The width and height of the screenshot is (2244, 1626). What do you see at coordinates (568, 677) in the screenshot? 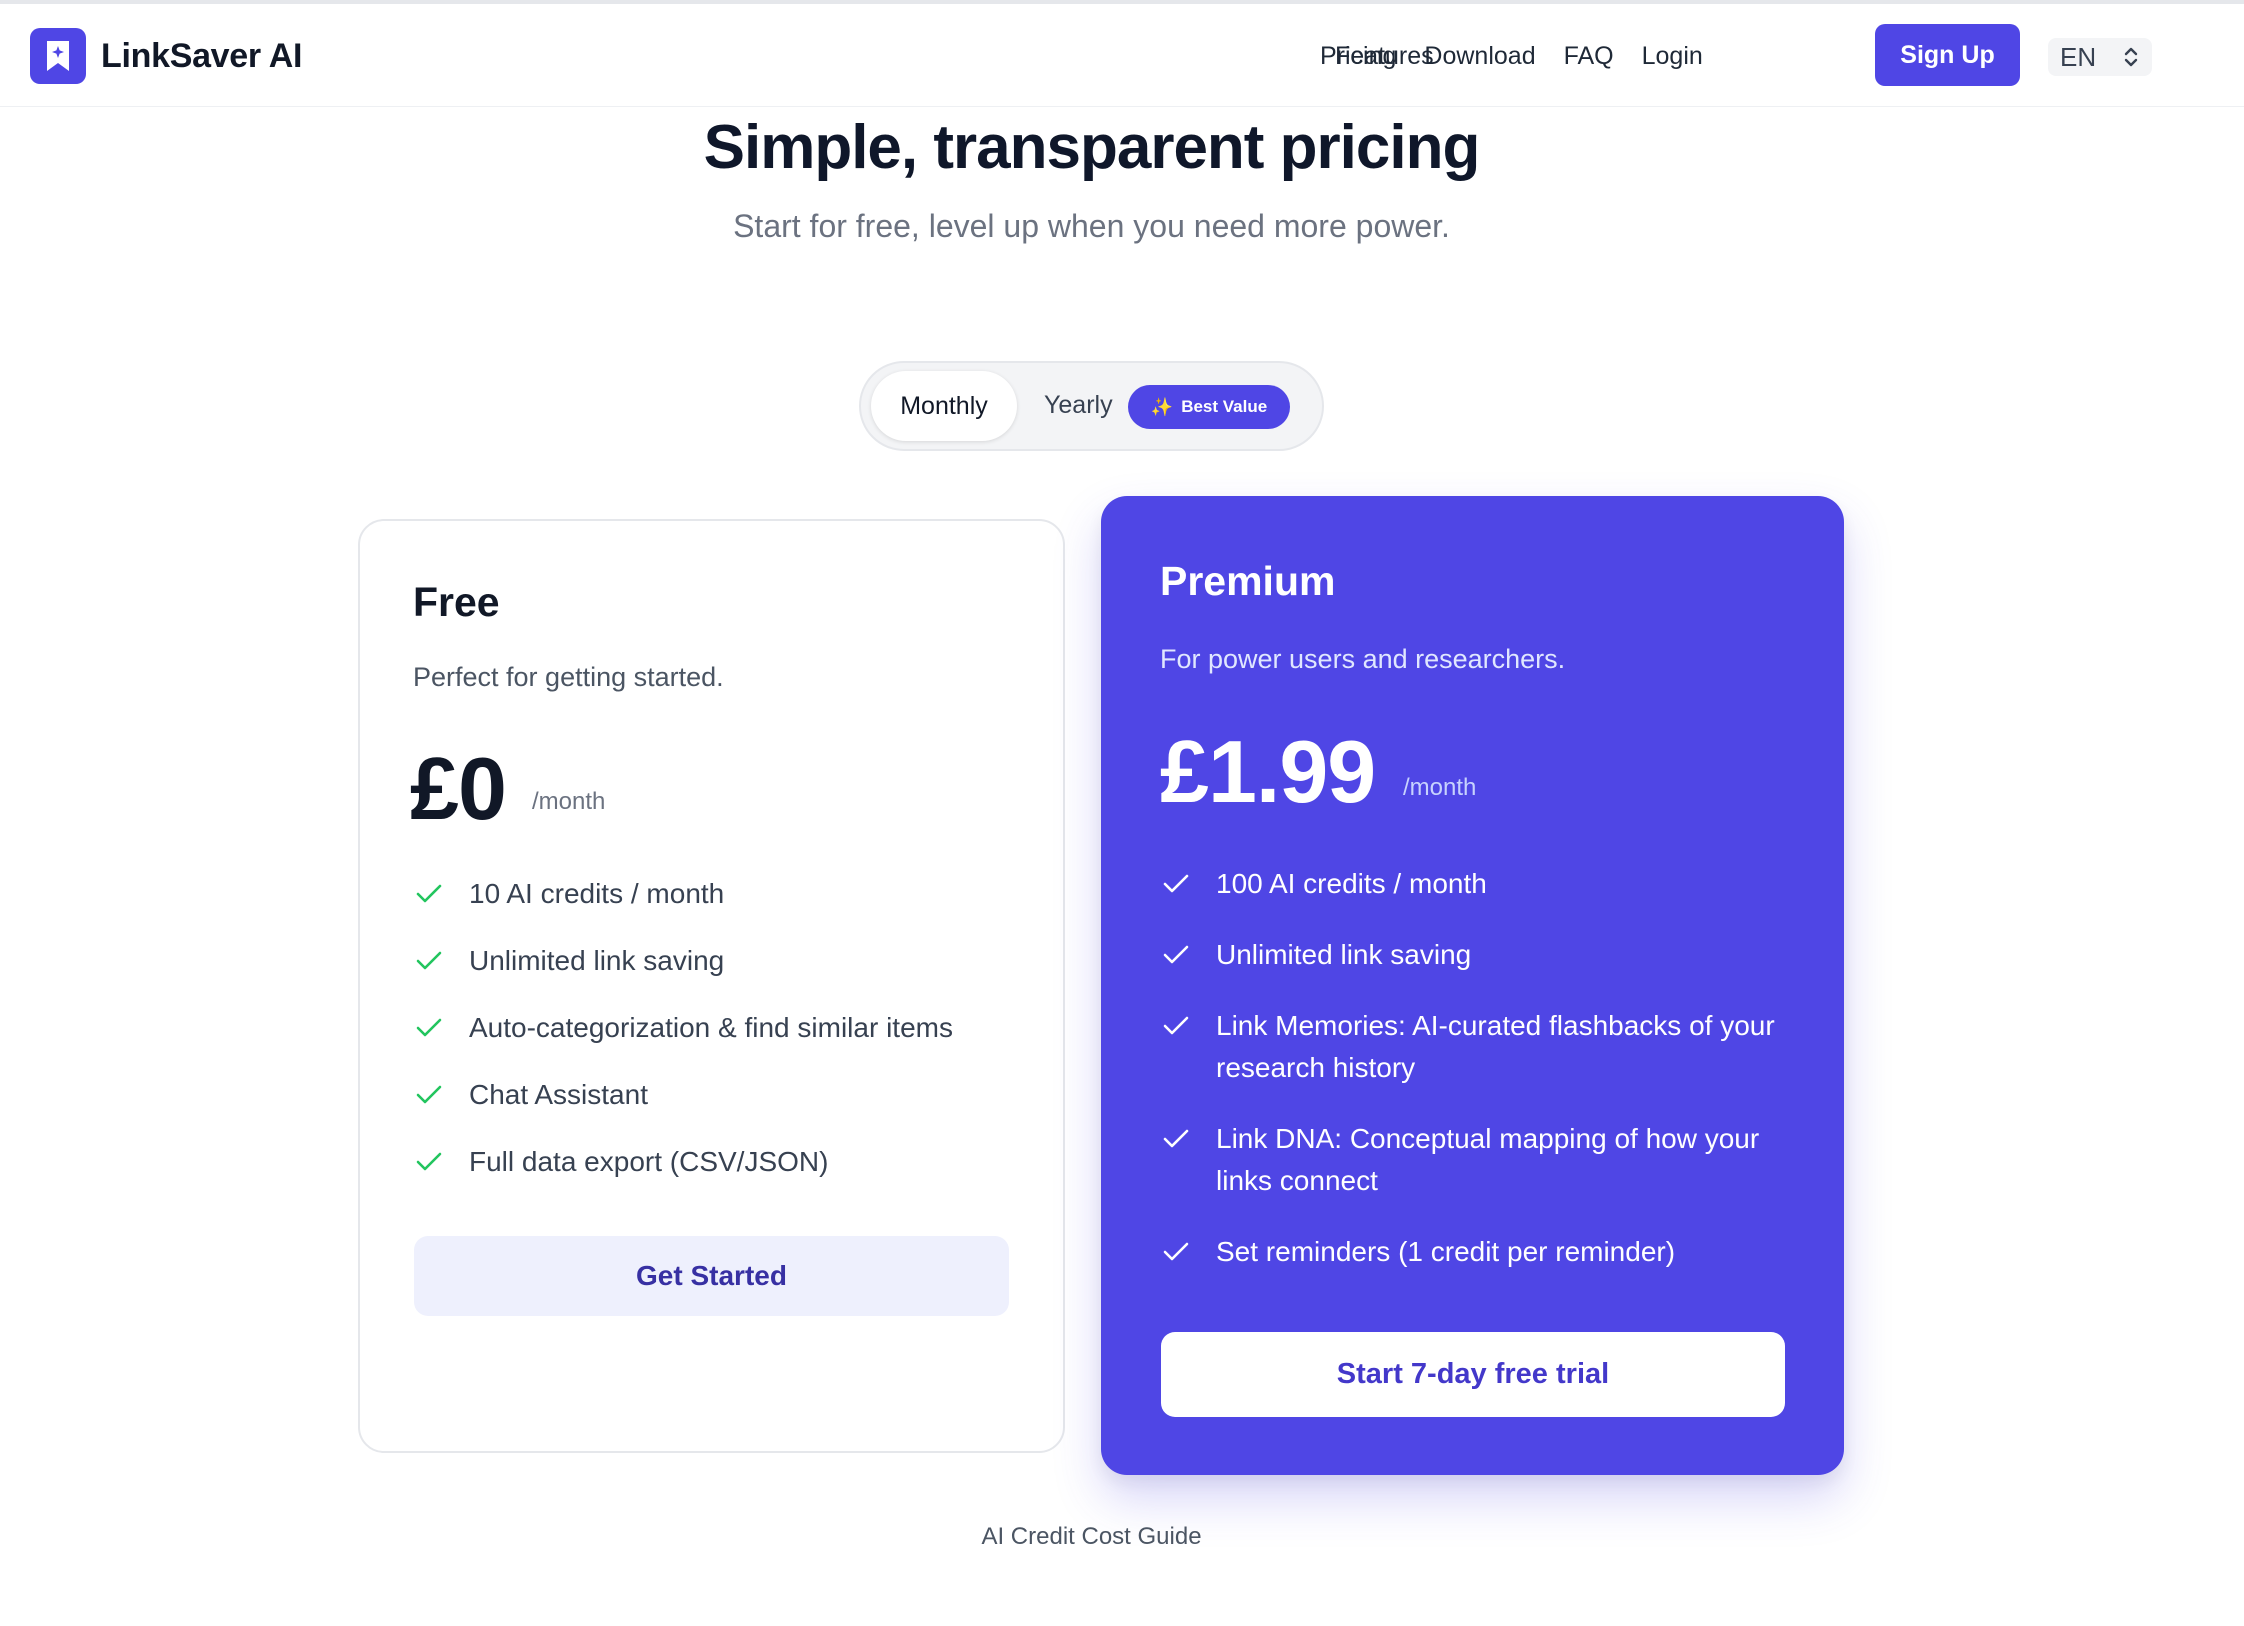
I see `plan-description: Perfect for getting started.` at bounding box center [568, 677].